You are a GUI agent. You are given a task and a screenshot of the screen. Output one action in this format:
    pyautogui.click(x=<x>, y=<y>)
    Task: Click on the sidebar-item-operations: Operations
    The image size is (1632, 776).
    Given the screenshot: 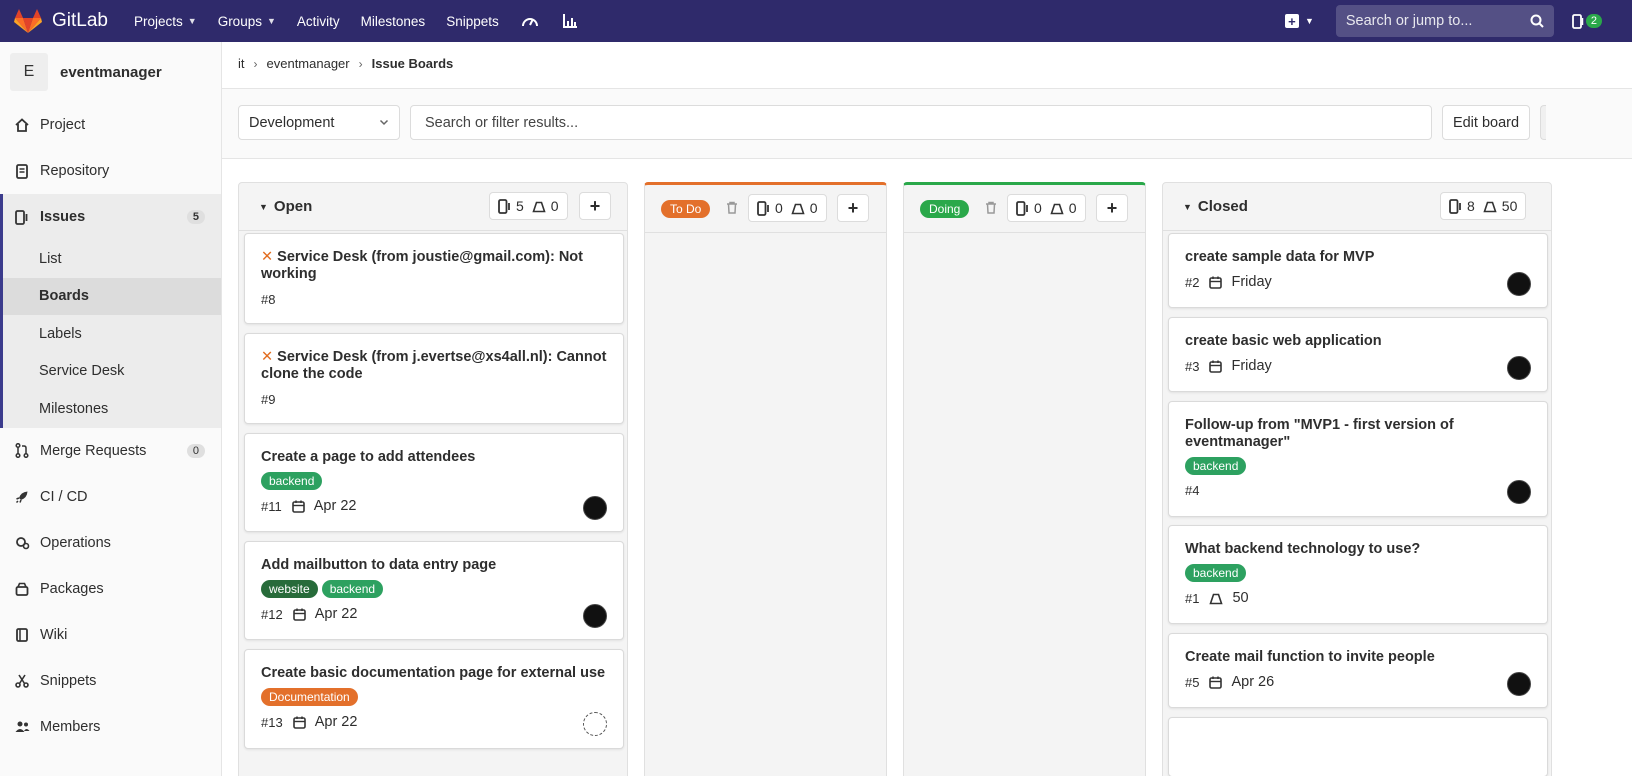 What is the action you would take?
    pyautogui.click(x=110, y=543)
    